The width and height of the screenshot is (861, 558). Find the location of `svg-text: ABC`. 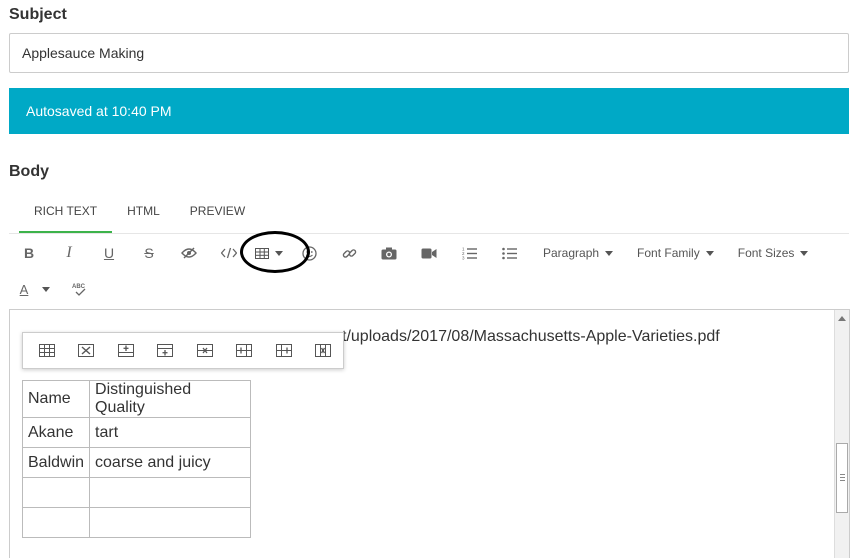

svg-text: ABC is located at coordinates (79, 287).